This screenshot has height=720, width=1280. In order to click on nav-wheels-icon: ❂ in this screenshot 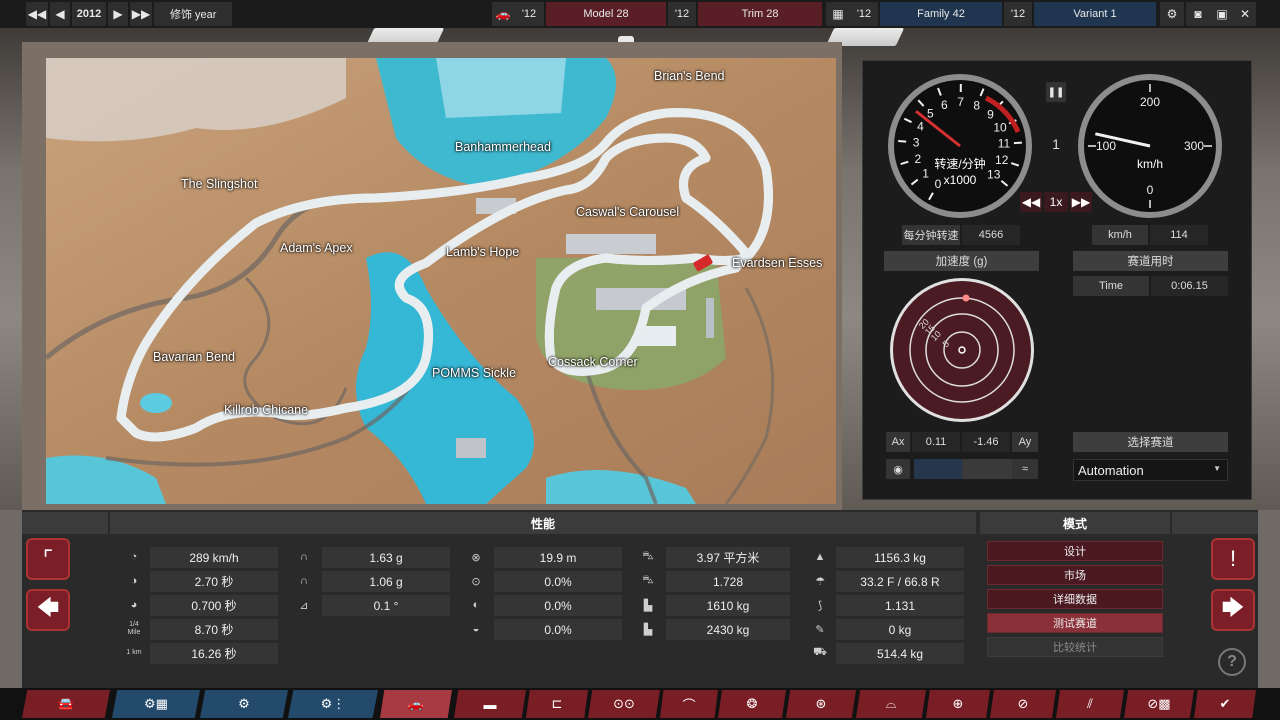, I will do `click(752, 704)`.